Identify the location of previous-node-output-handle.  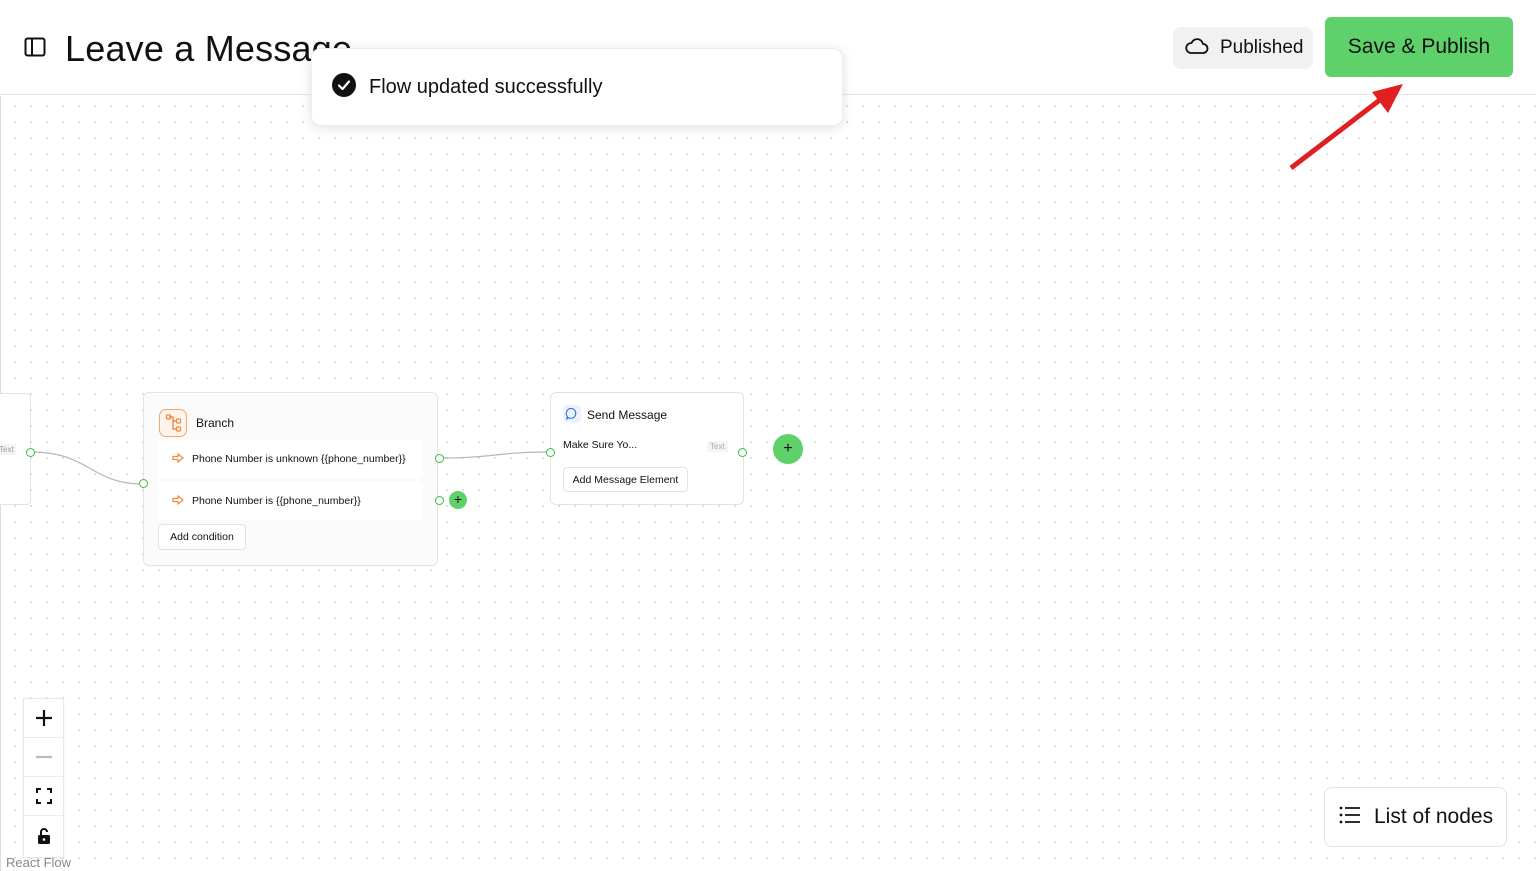
(30, 452).